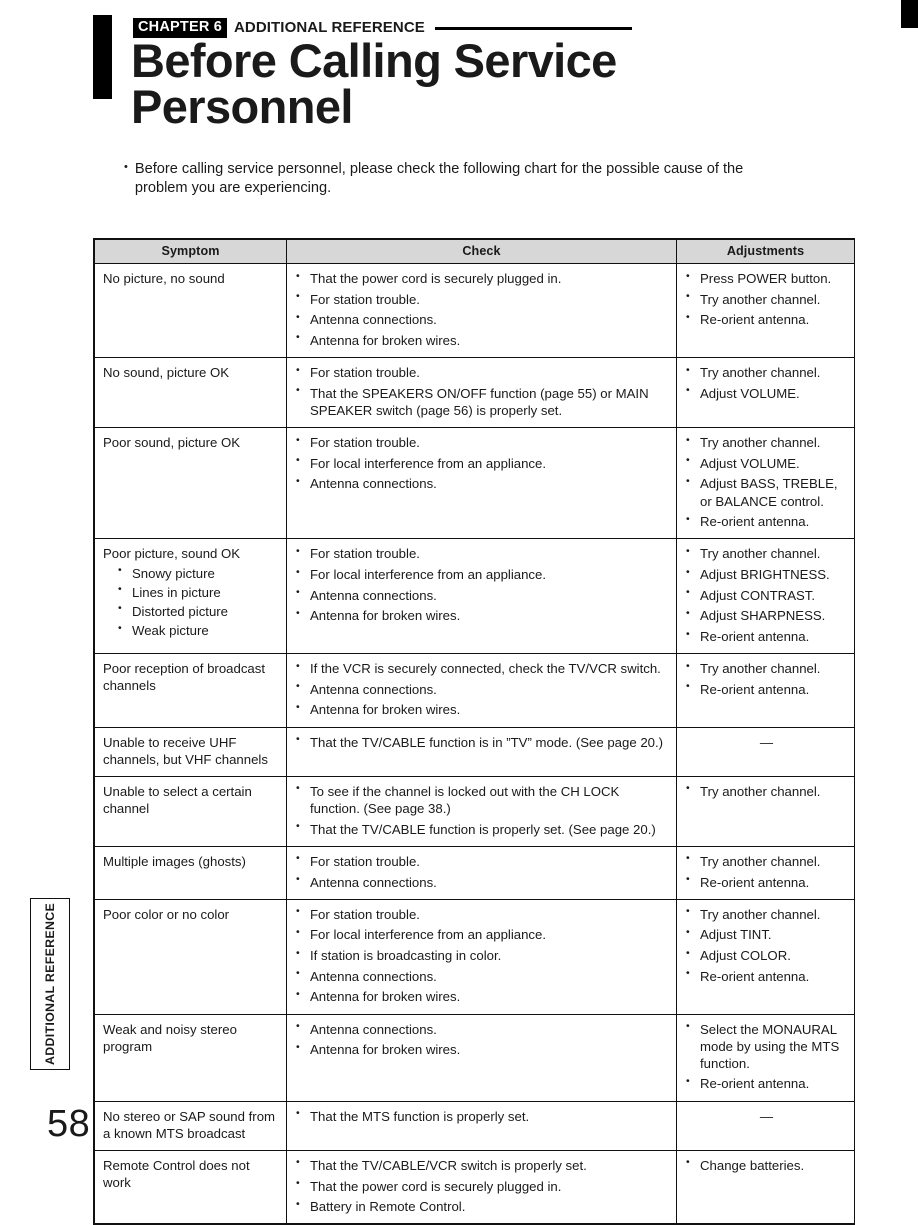  I want to click on symptom-cell: Unable to select a certain channel, so click(190, 811).